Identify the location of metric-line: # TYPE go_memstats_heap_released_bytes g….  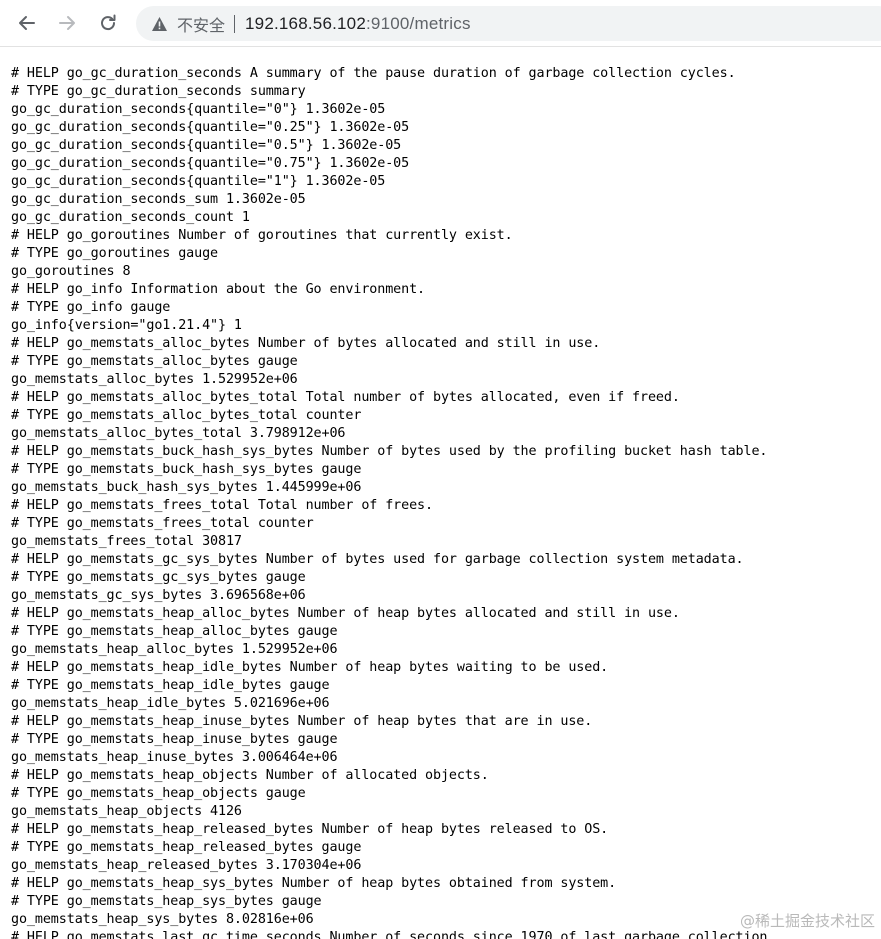
(186, 847).